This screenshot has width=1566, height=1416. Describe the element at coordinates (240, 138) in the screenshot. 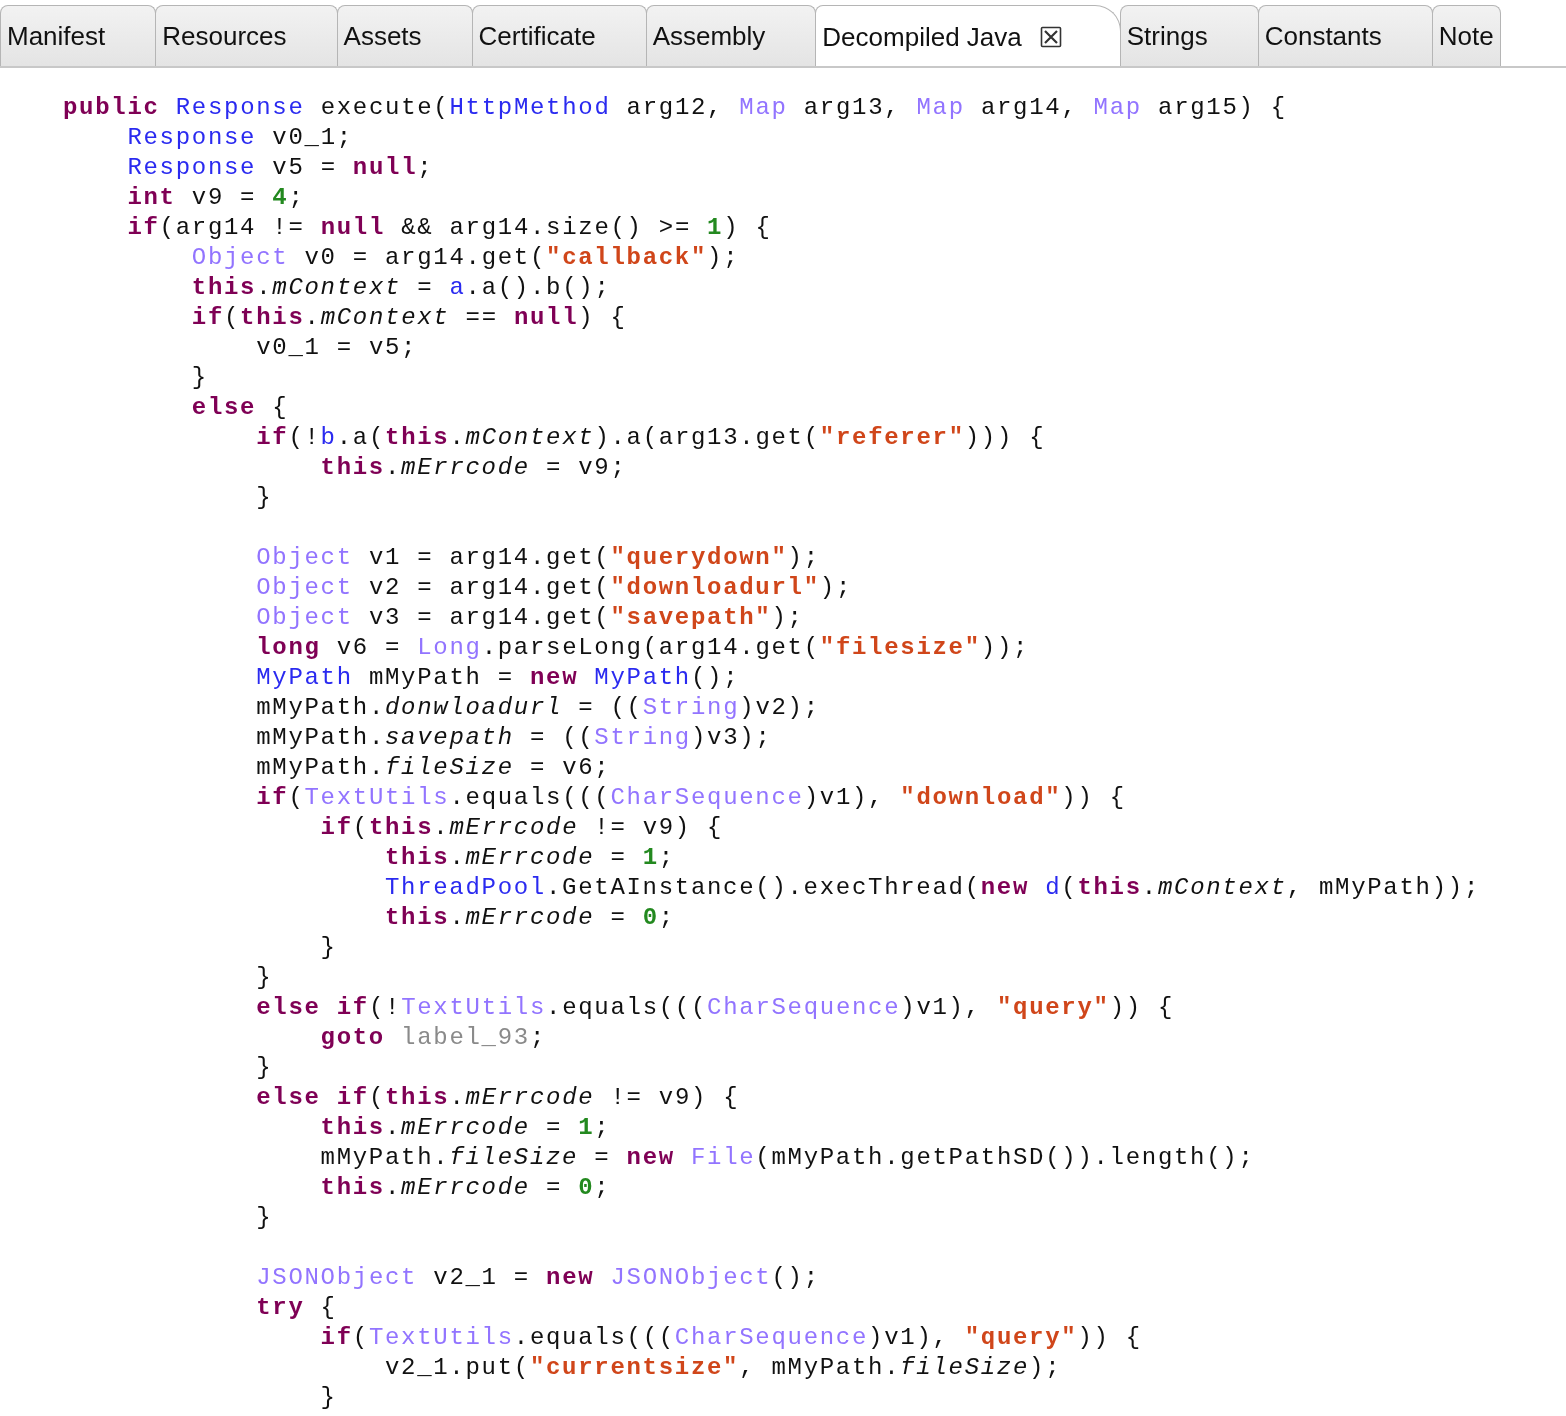

I see `code-line: Response v0_1;` at that location.